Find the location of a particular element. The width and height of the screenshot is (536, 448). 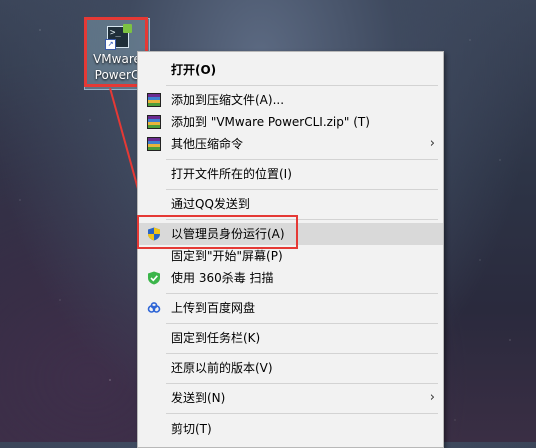

menu-item-360-scan: 使用 360杀毒 扫描 is located at coordinates (290, 278).